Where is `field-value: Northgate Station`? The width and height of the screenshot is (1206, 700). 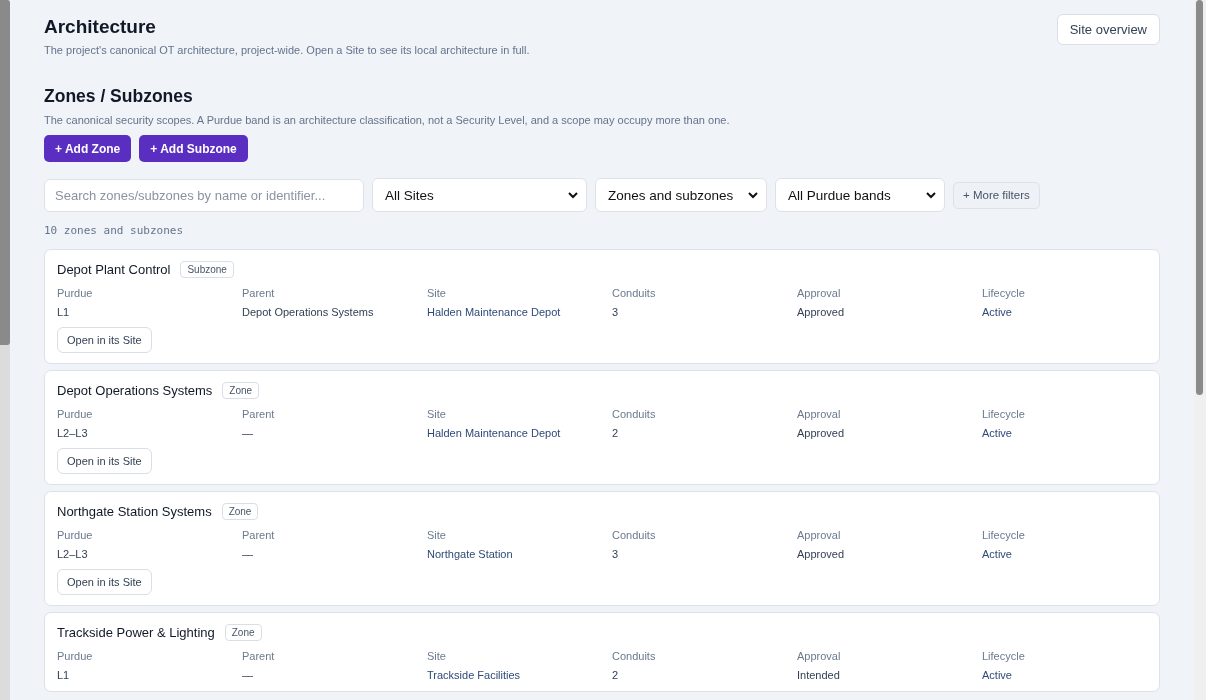 field-value: Northgate Station is located at coordinates (470, 554).